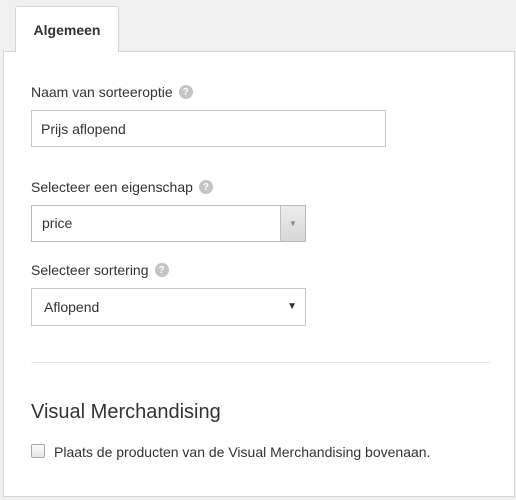 This screenshot has width=516, height=500. What do you see at coordinates (260, 362) in the screenshot?
I see `section-divider` at bounding box center [260, 362].